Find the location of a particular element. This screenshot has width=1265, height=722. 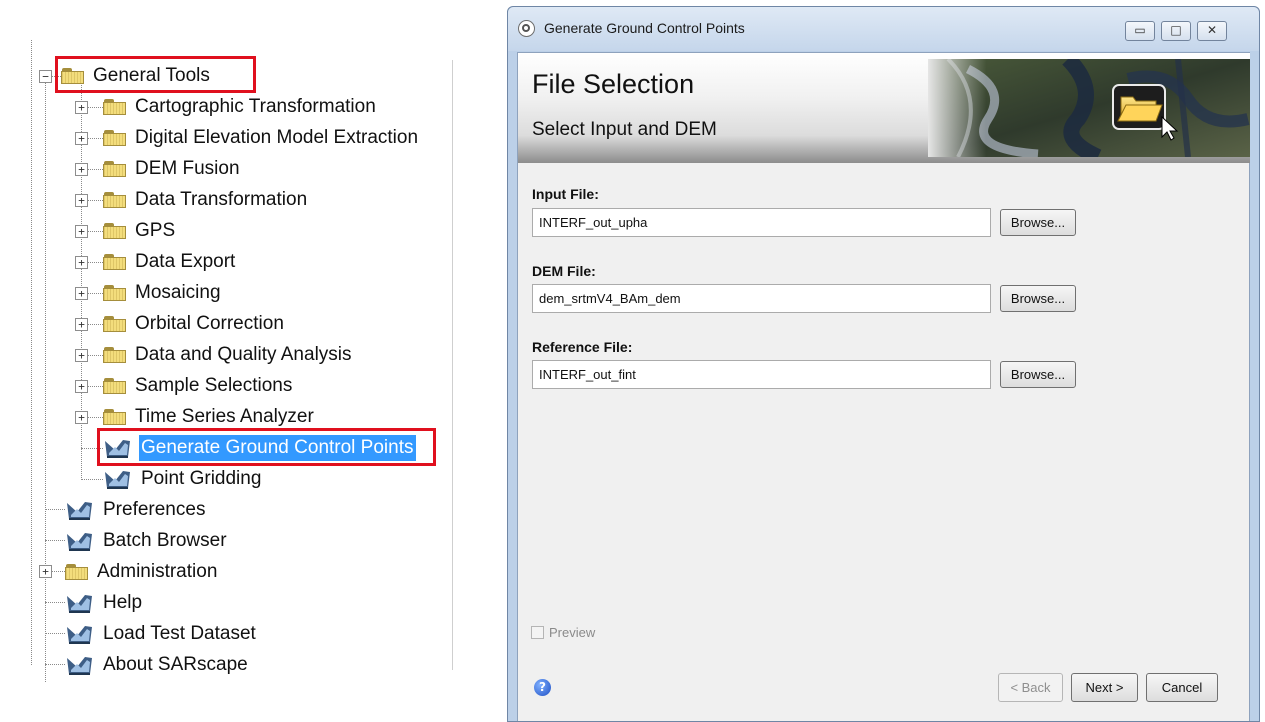

reference-file-field: INTERF_out_fint is located at coordinates (761, 374).